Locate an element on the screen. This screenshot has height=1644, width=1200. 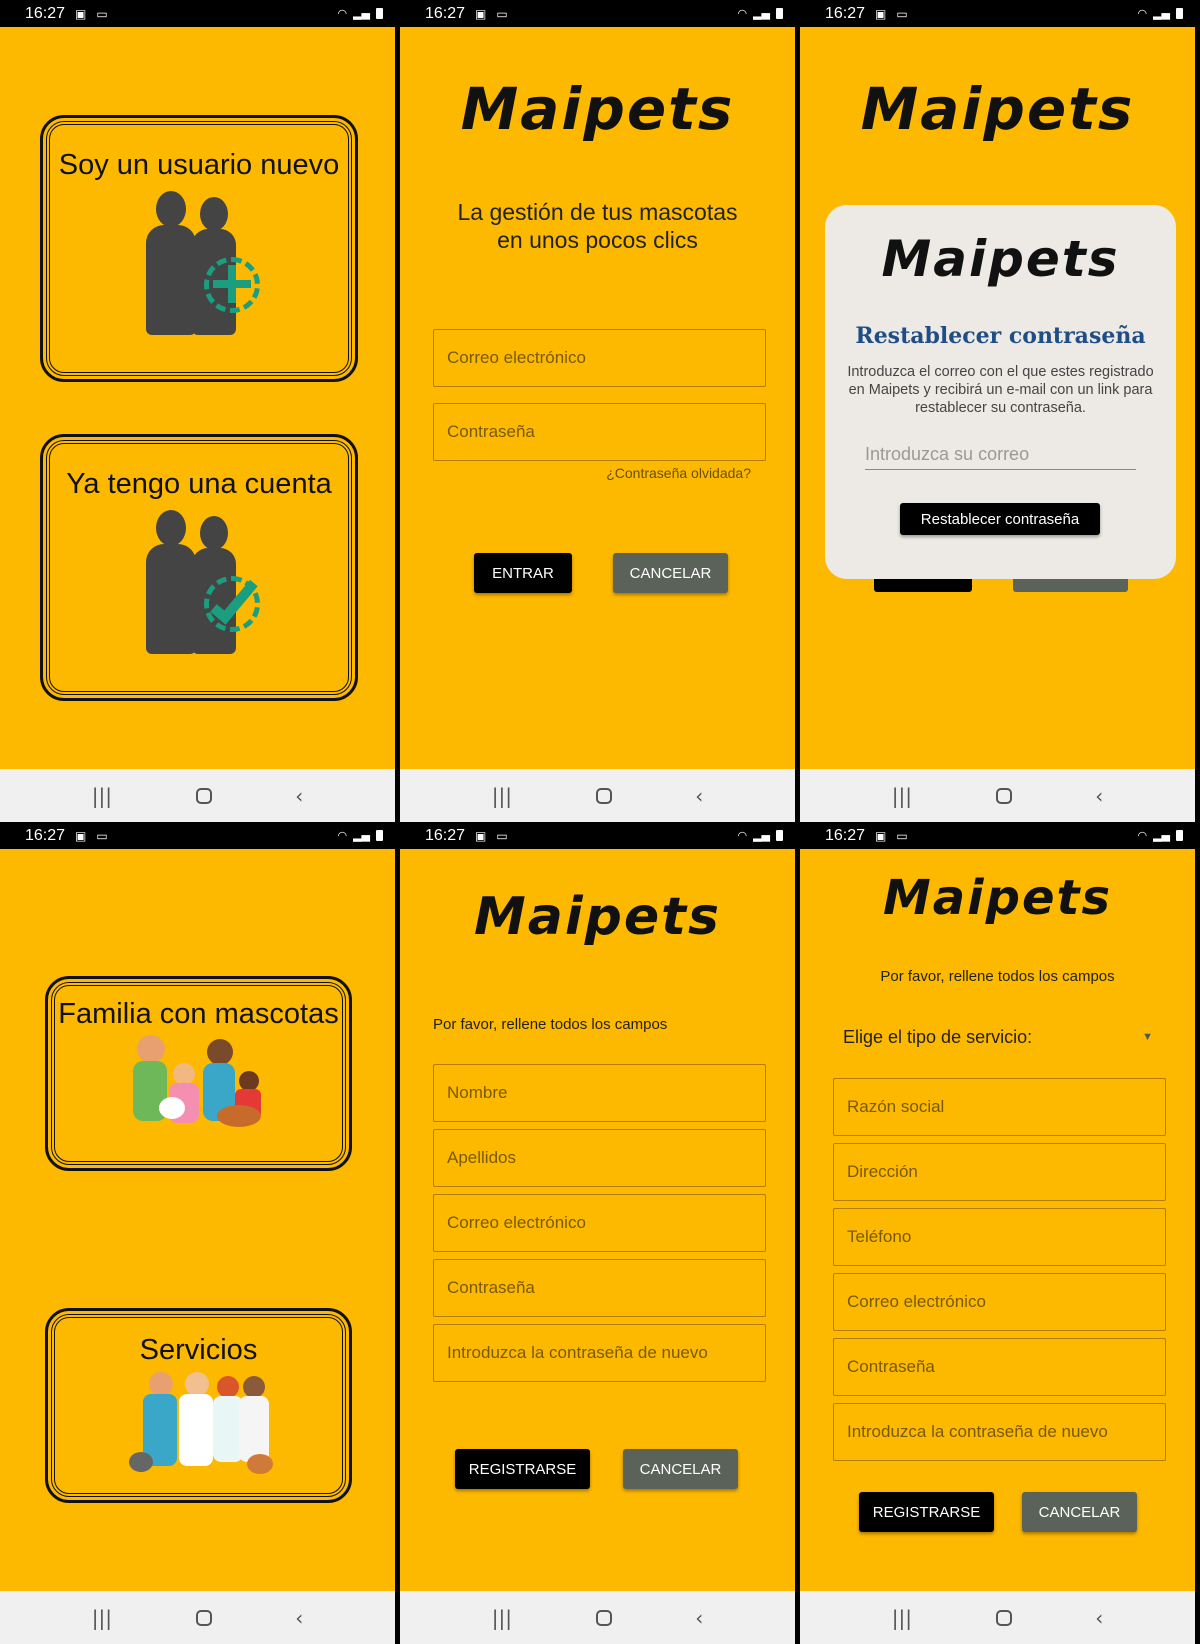
existing-user-people-icon is located at coordinates (199, 583).